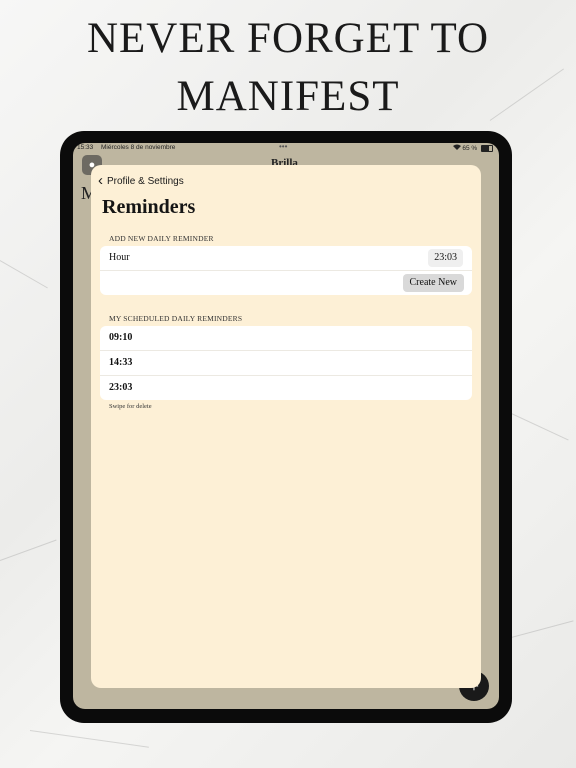  I want to click on headline-line-2: MANIFEST, so click(288, 96).